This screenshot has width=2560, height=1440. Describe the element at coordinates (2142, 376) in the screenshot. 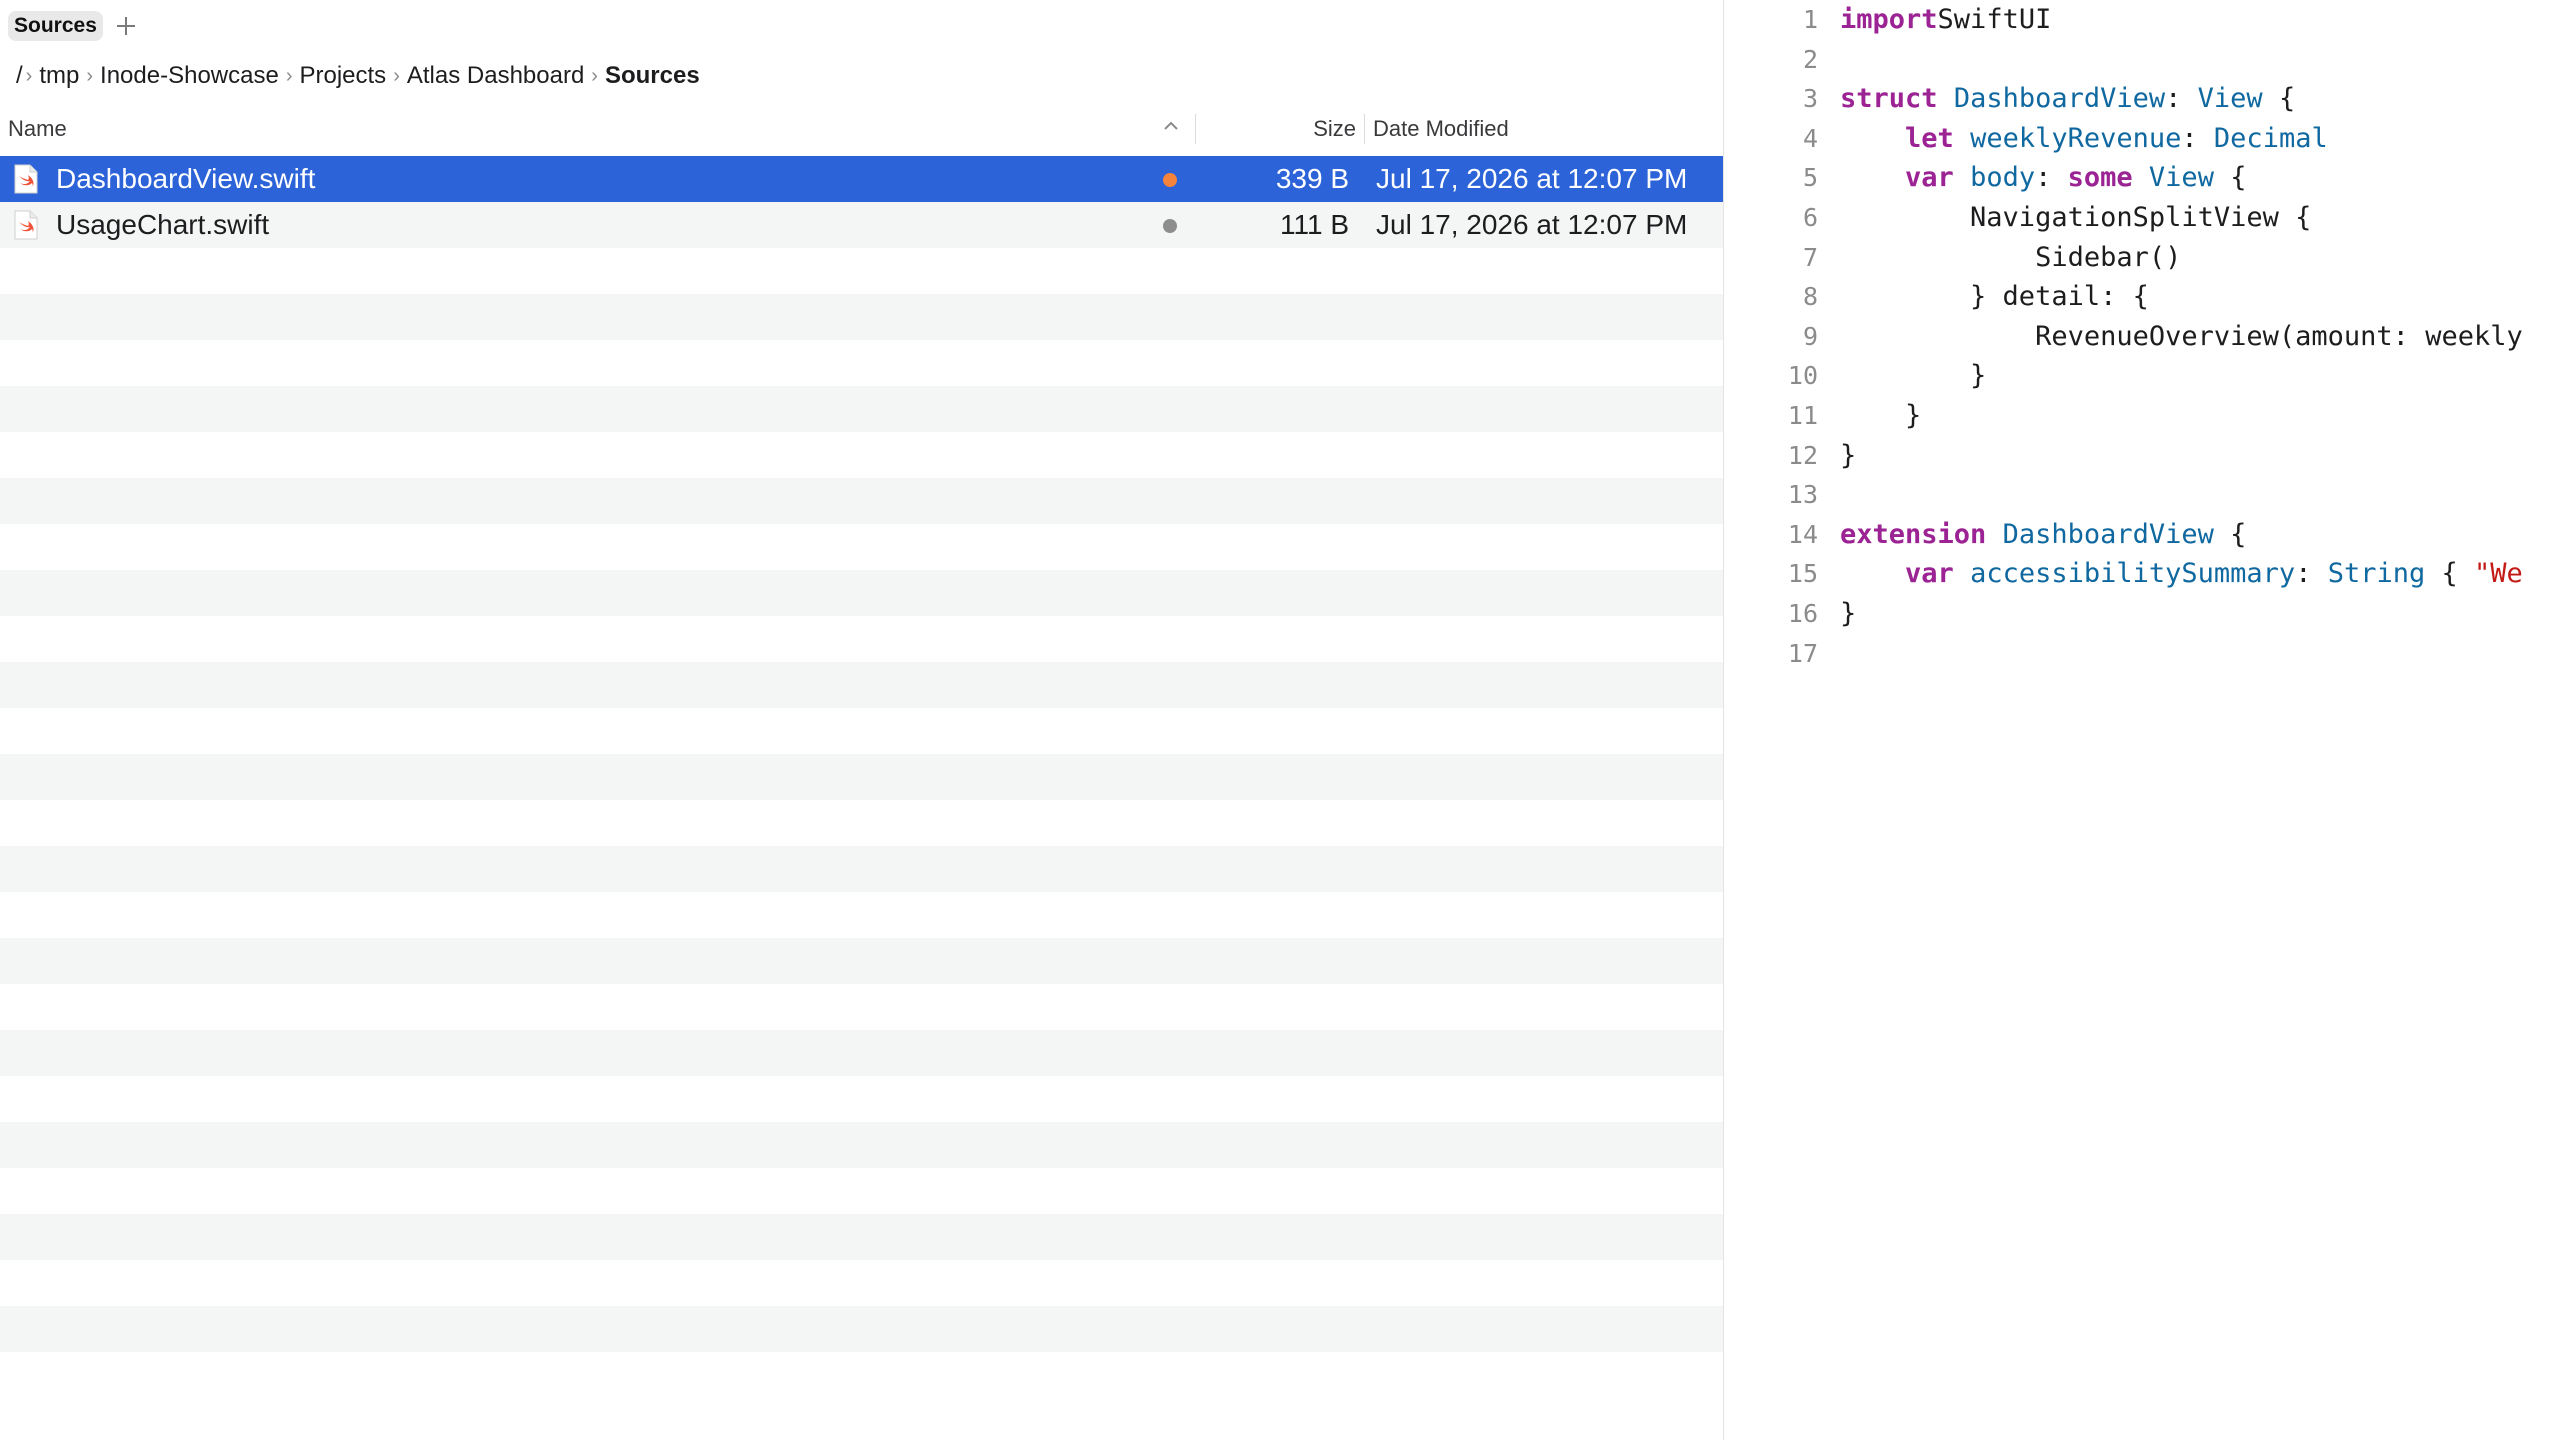

I see `code-line: 10 }` at that location.